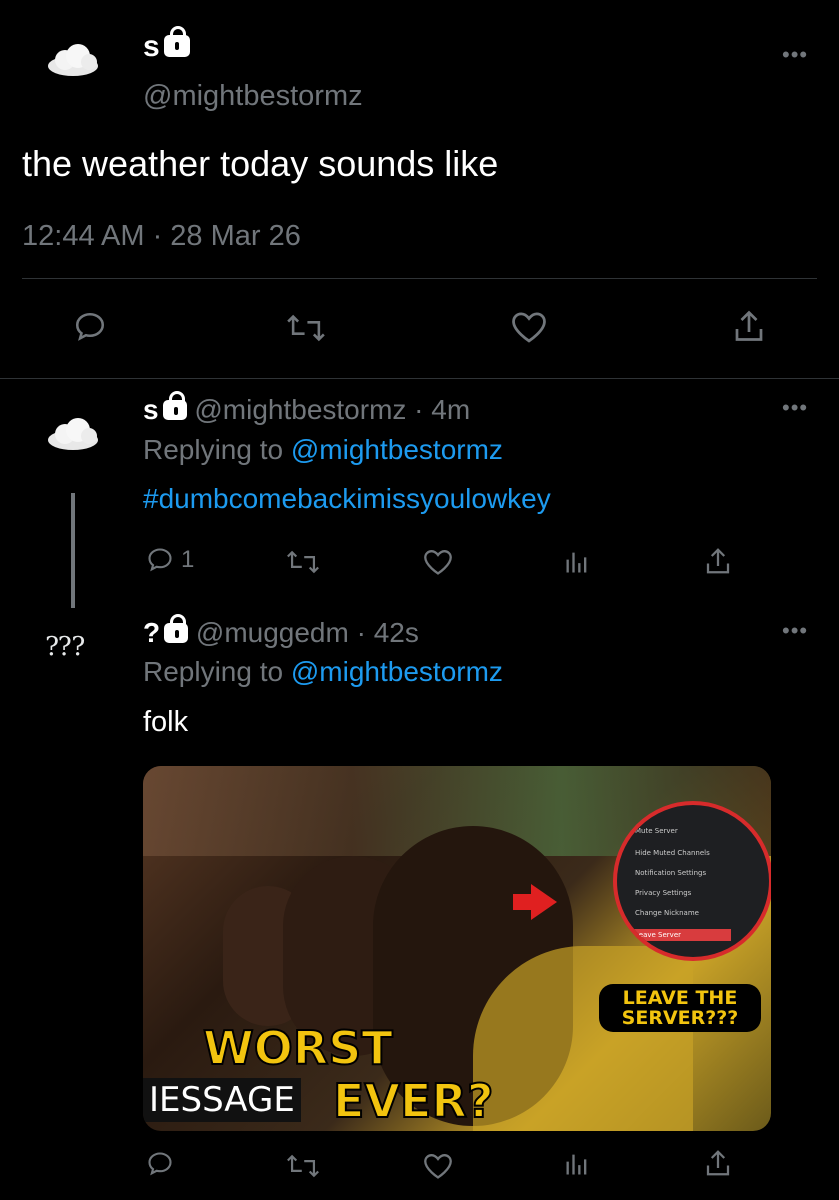 The height and width of the screenshot is (1200, 839). What do you see at coordinates (672, 853) in the screenshot?
I see `menu-item: Hide Muted Channels` at bounding box center [672, 853].